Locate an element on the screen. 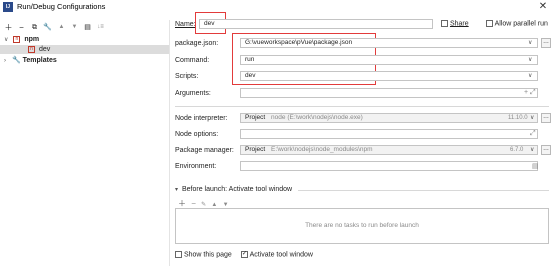 Image resolution: width=554 pixels, height=266 pixels. folder-icon: ▤ is located at coordinates (87, 27).